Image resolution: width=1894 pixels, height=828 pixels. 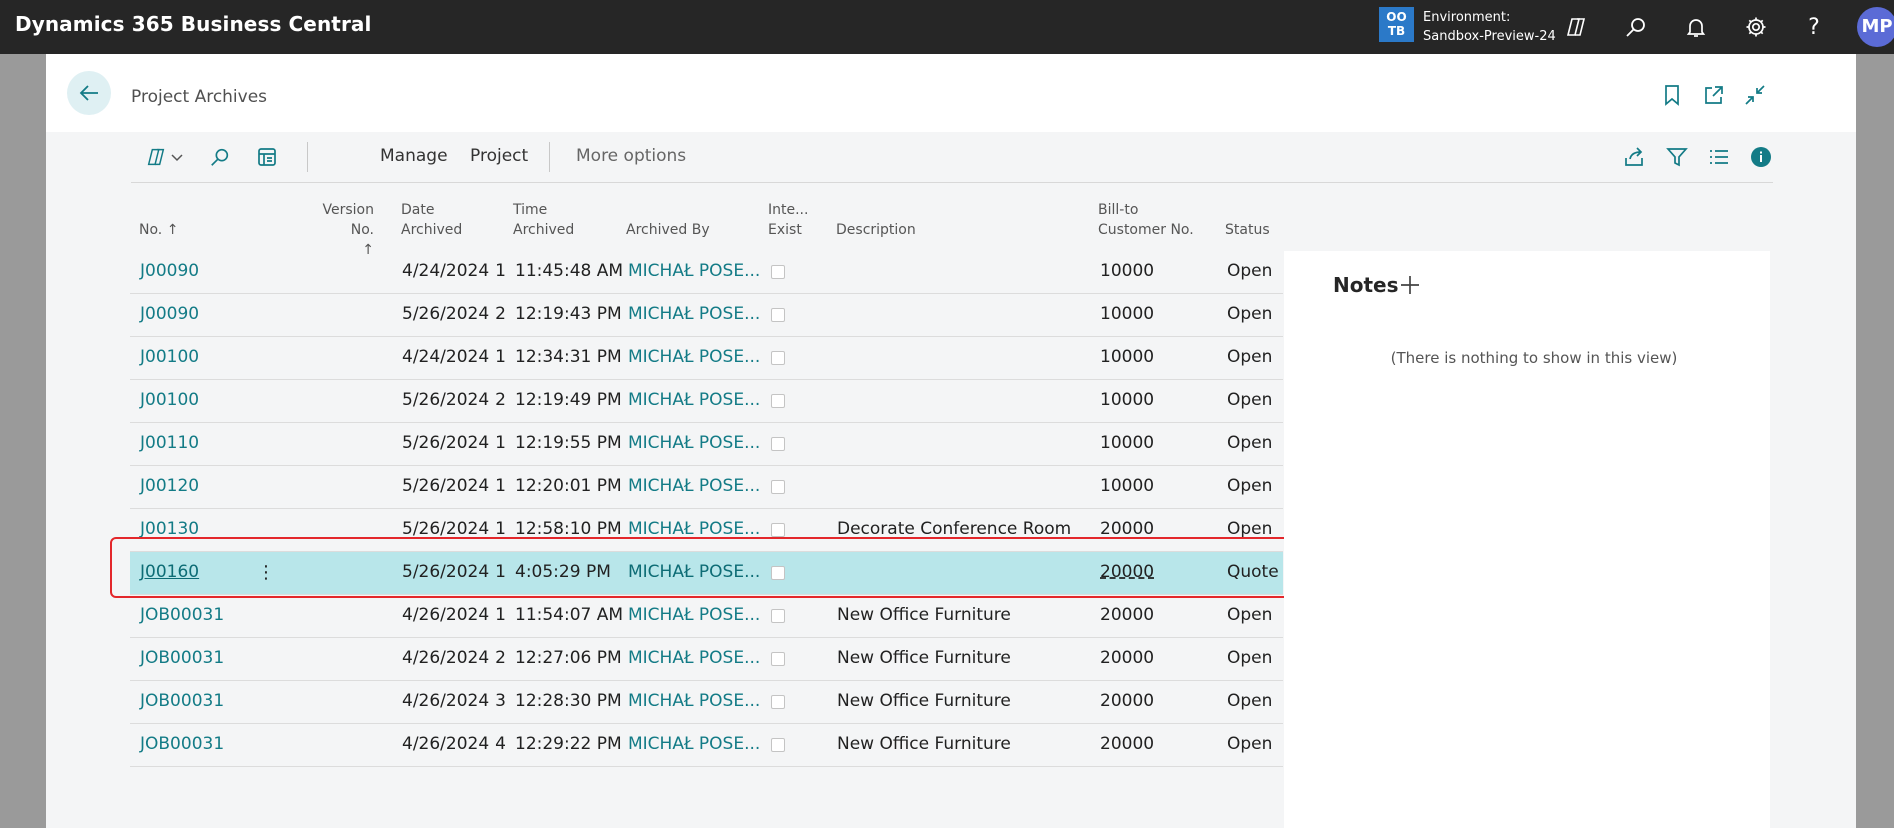 What do you see at coordinates (1146, 220) in the screenshot?
I see `column-header-bill-to-customer-no: Bill-to Customer No.` at bounding box center [1146, 220].